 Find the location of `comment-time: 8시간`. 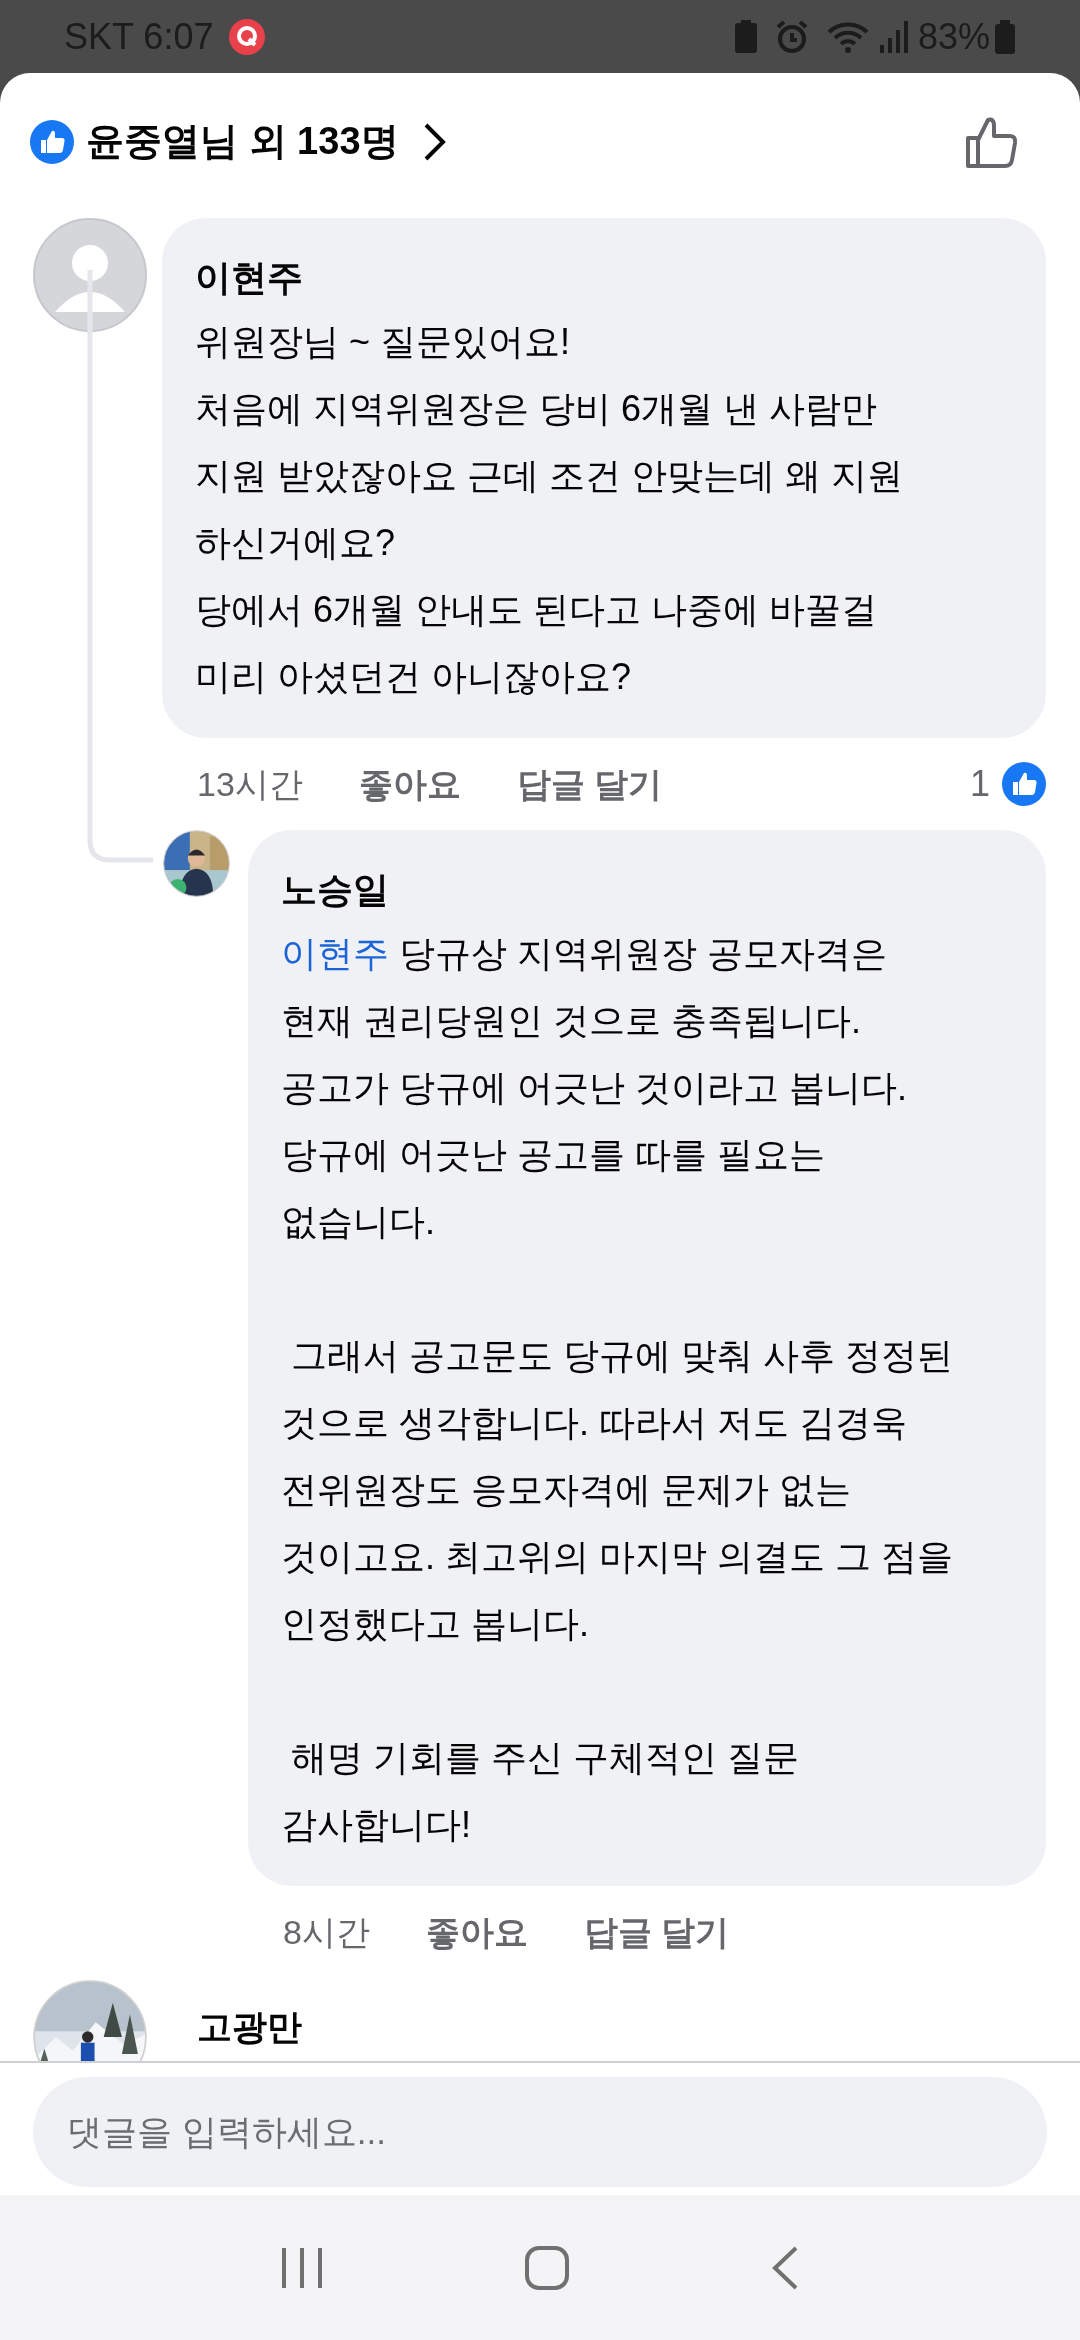

comment-time: 8시간 is located at coordinates (326, 1932).